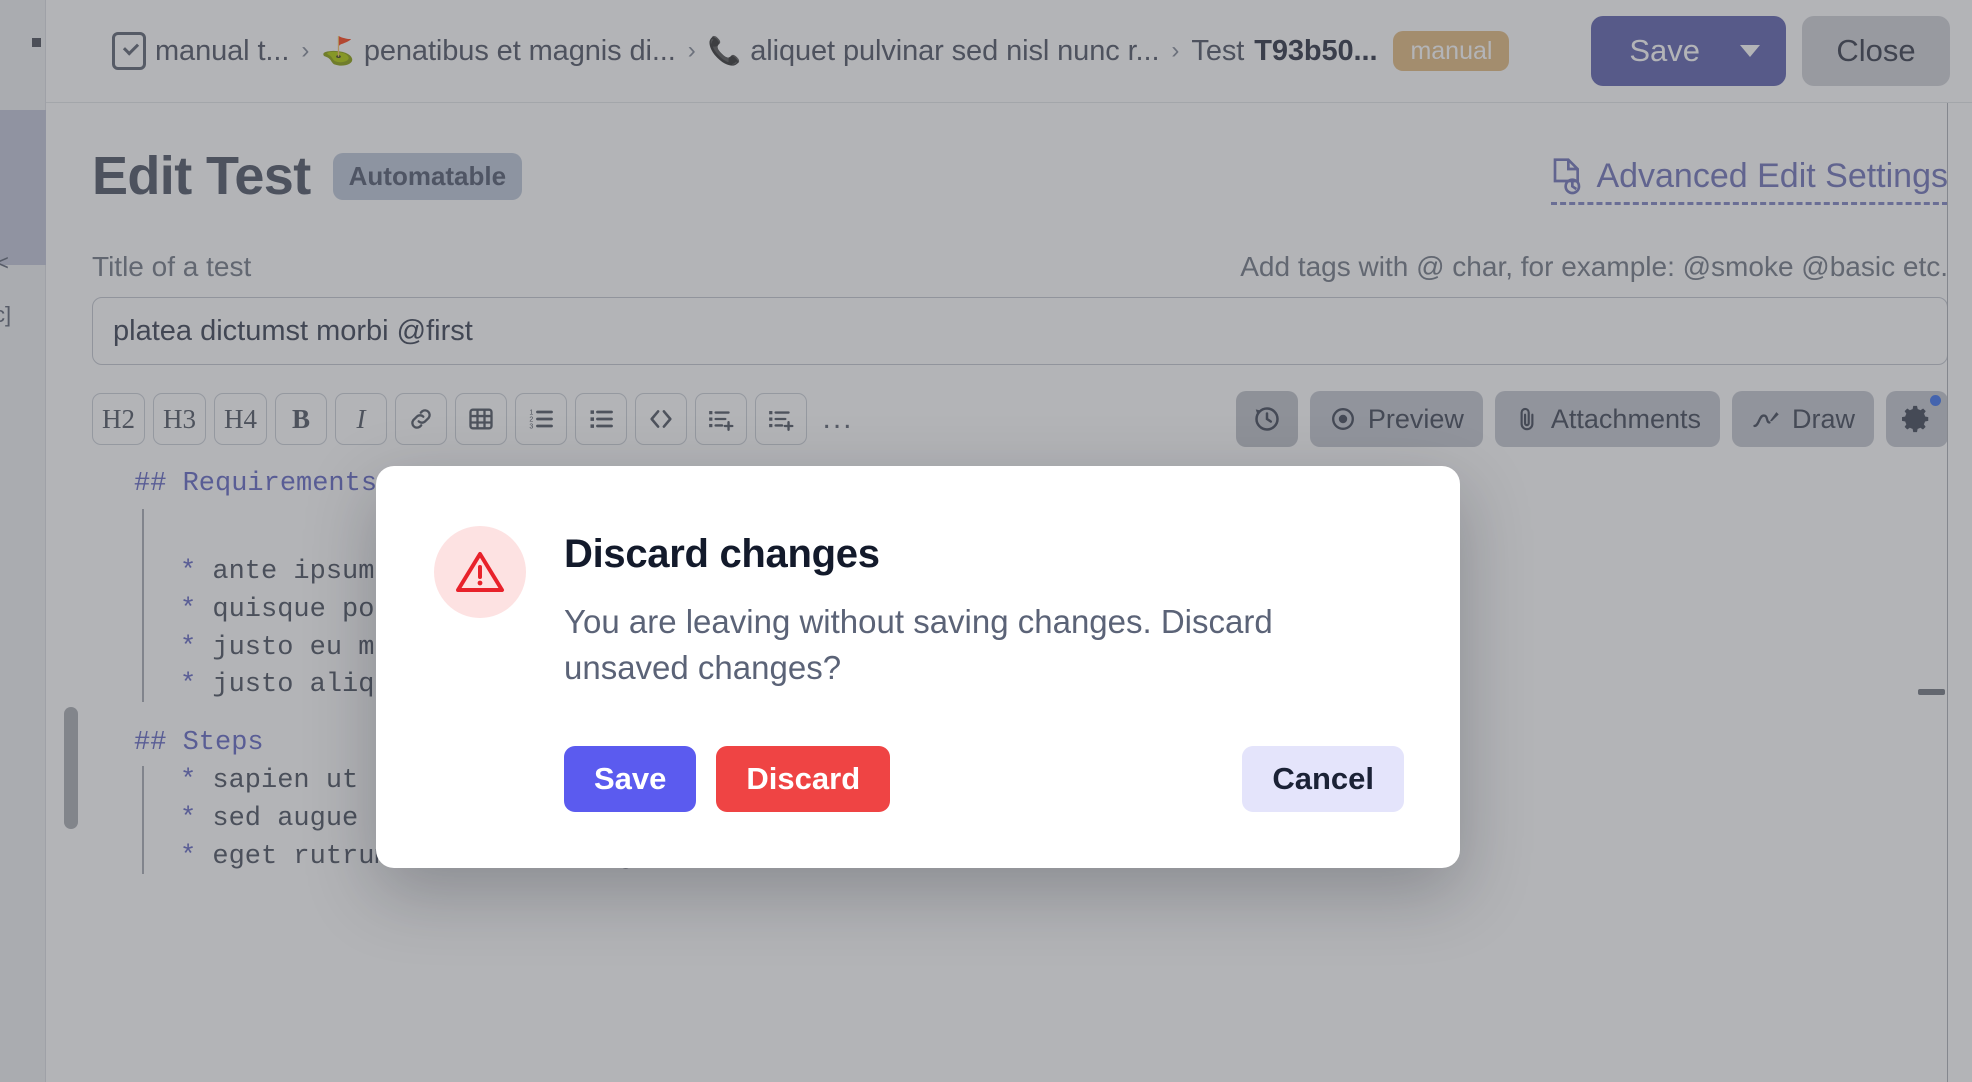 This screenshot has width=1972, height=1082. I want to click on dialog-cancel-button: Cancel, so click(1323, 779).